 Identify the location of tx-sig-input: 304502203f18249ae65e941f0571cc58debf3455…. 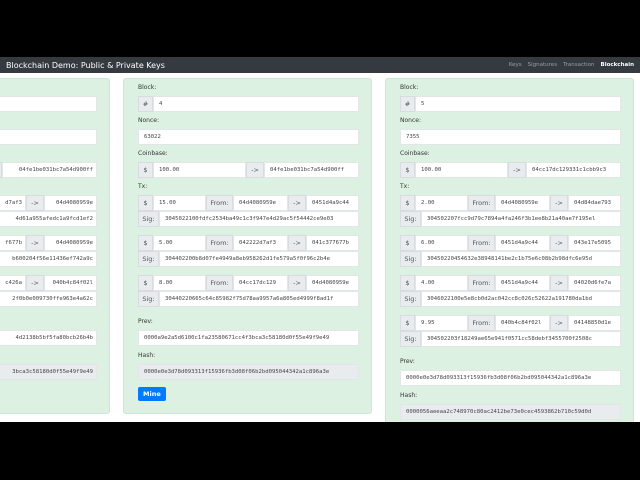
(521, 339).